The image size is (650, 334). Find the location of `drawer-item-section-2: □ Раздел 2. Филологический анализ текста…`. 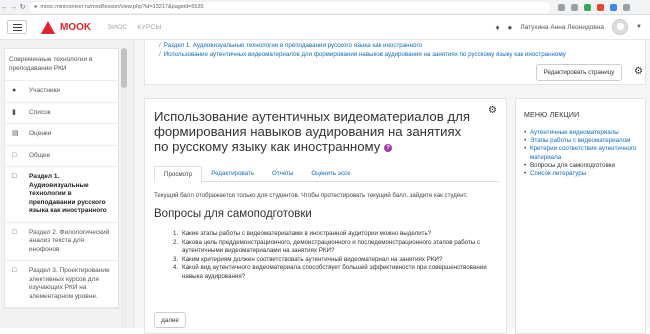

drawer-item-section-2: □ Раздел 2. Филологический анализ текста… is located at coordinates (61, 241).